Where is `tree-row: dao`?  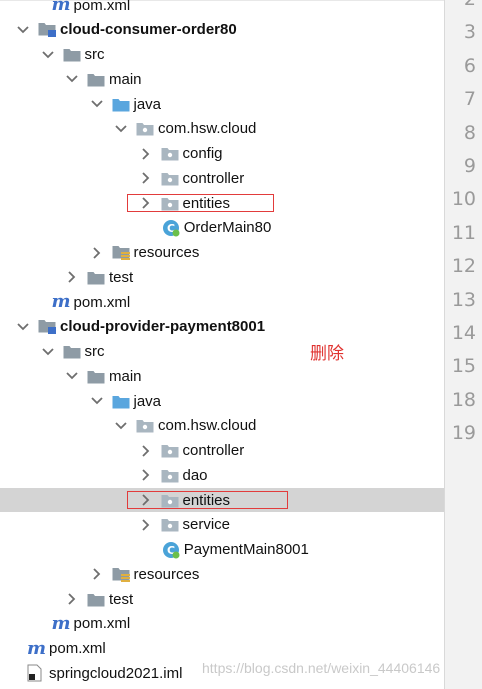 tree-row: dao is located at coordinates (222, 475).